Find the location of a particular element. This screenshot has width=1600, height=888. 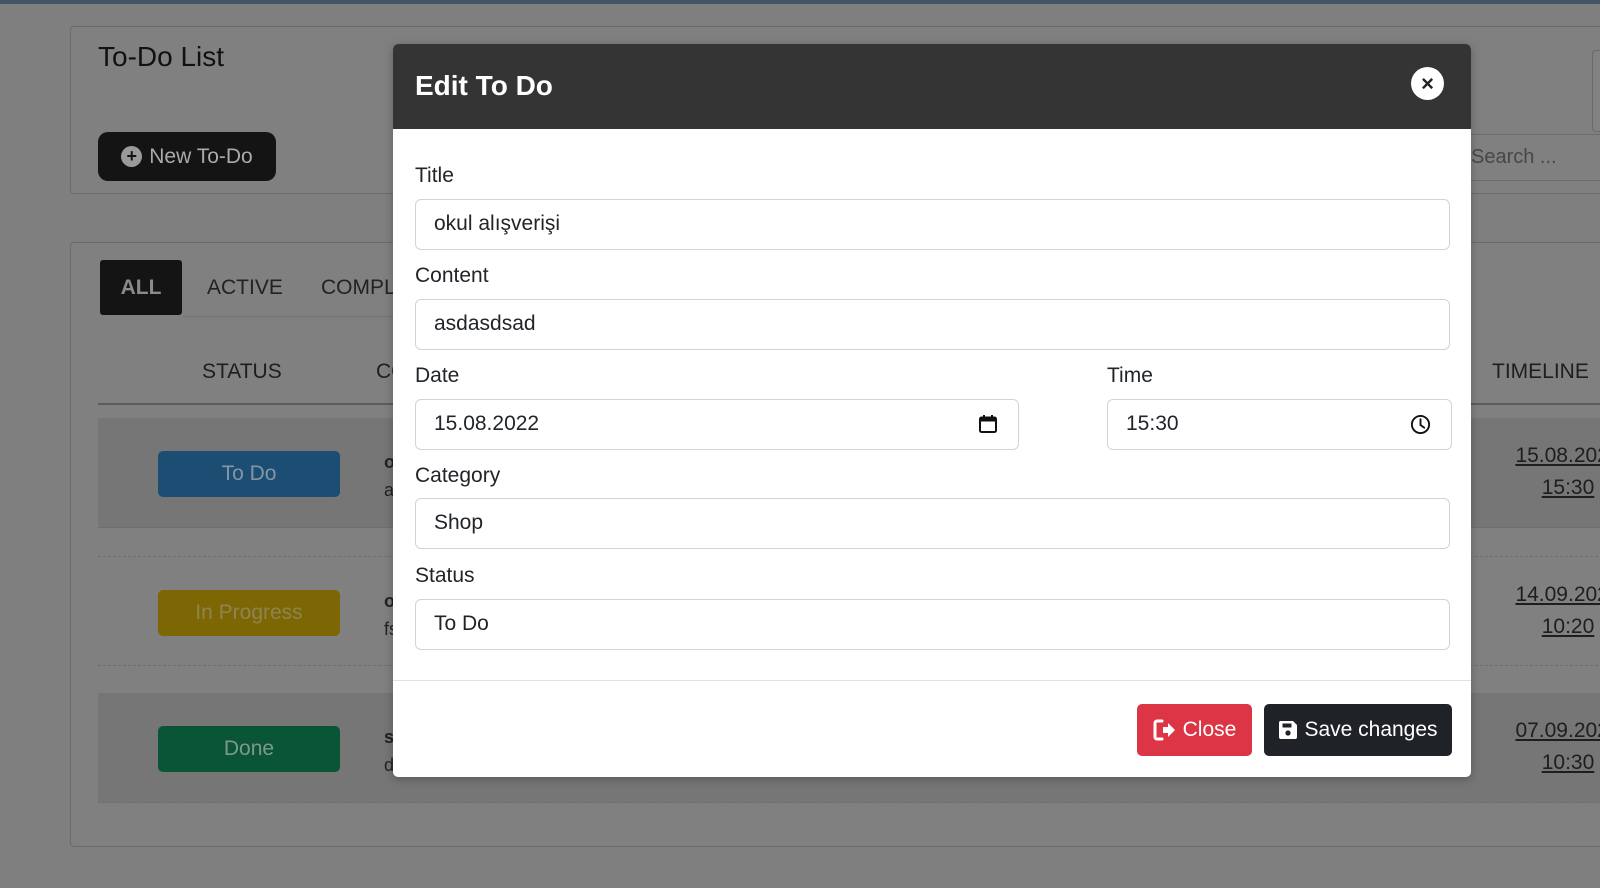

date-value: 15.08.2022 is located at coordinates (487, 423).